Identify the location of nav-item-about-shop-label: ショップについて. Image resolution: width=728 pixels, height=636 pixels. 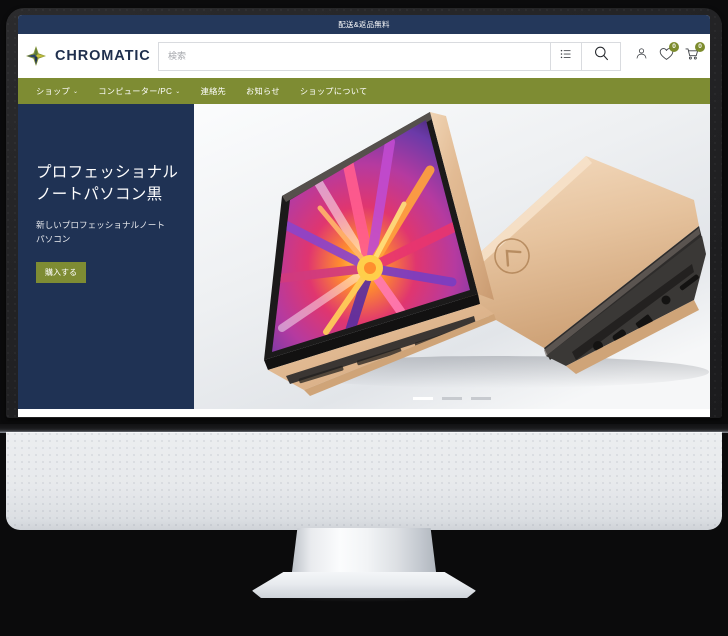
(333, 91).